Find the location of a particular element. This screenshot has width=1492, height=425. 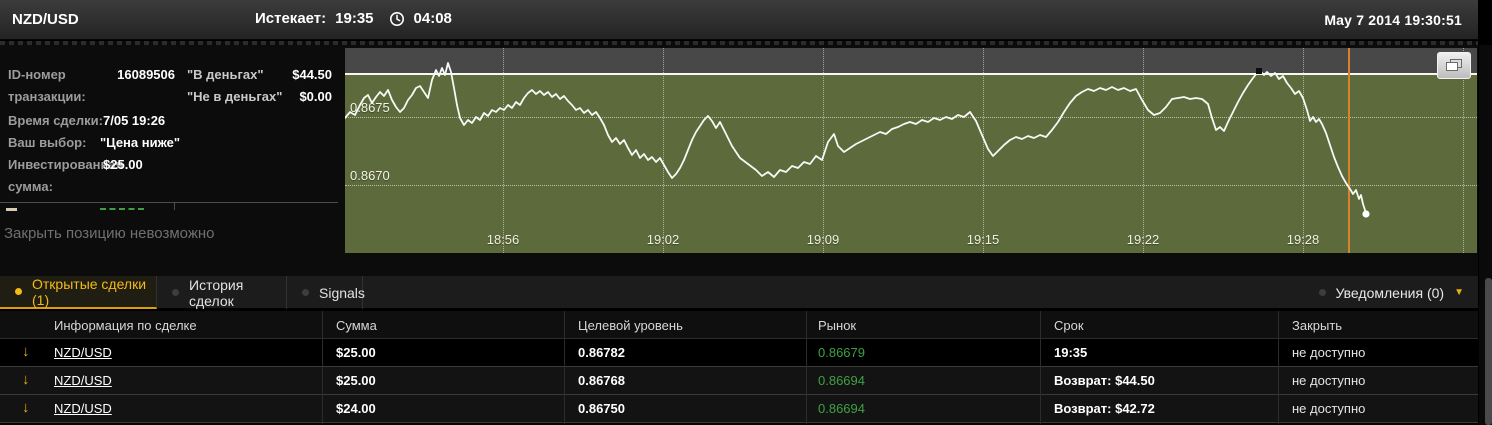

close-position-note: Закрыть позицию невозможно is located at coordinates (109, 233).